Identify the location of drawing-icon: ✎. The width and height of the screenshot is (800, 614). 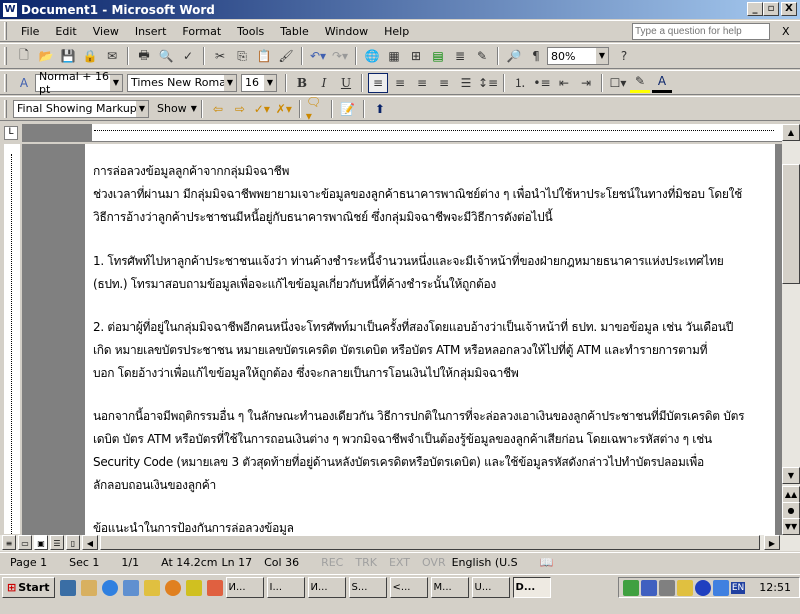
(482, 56).